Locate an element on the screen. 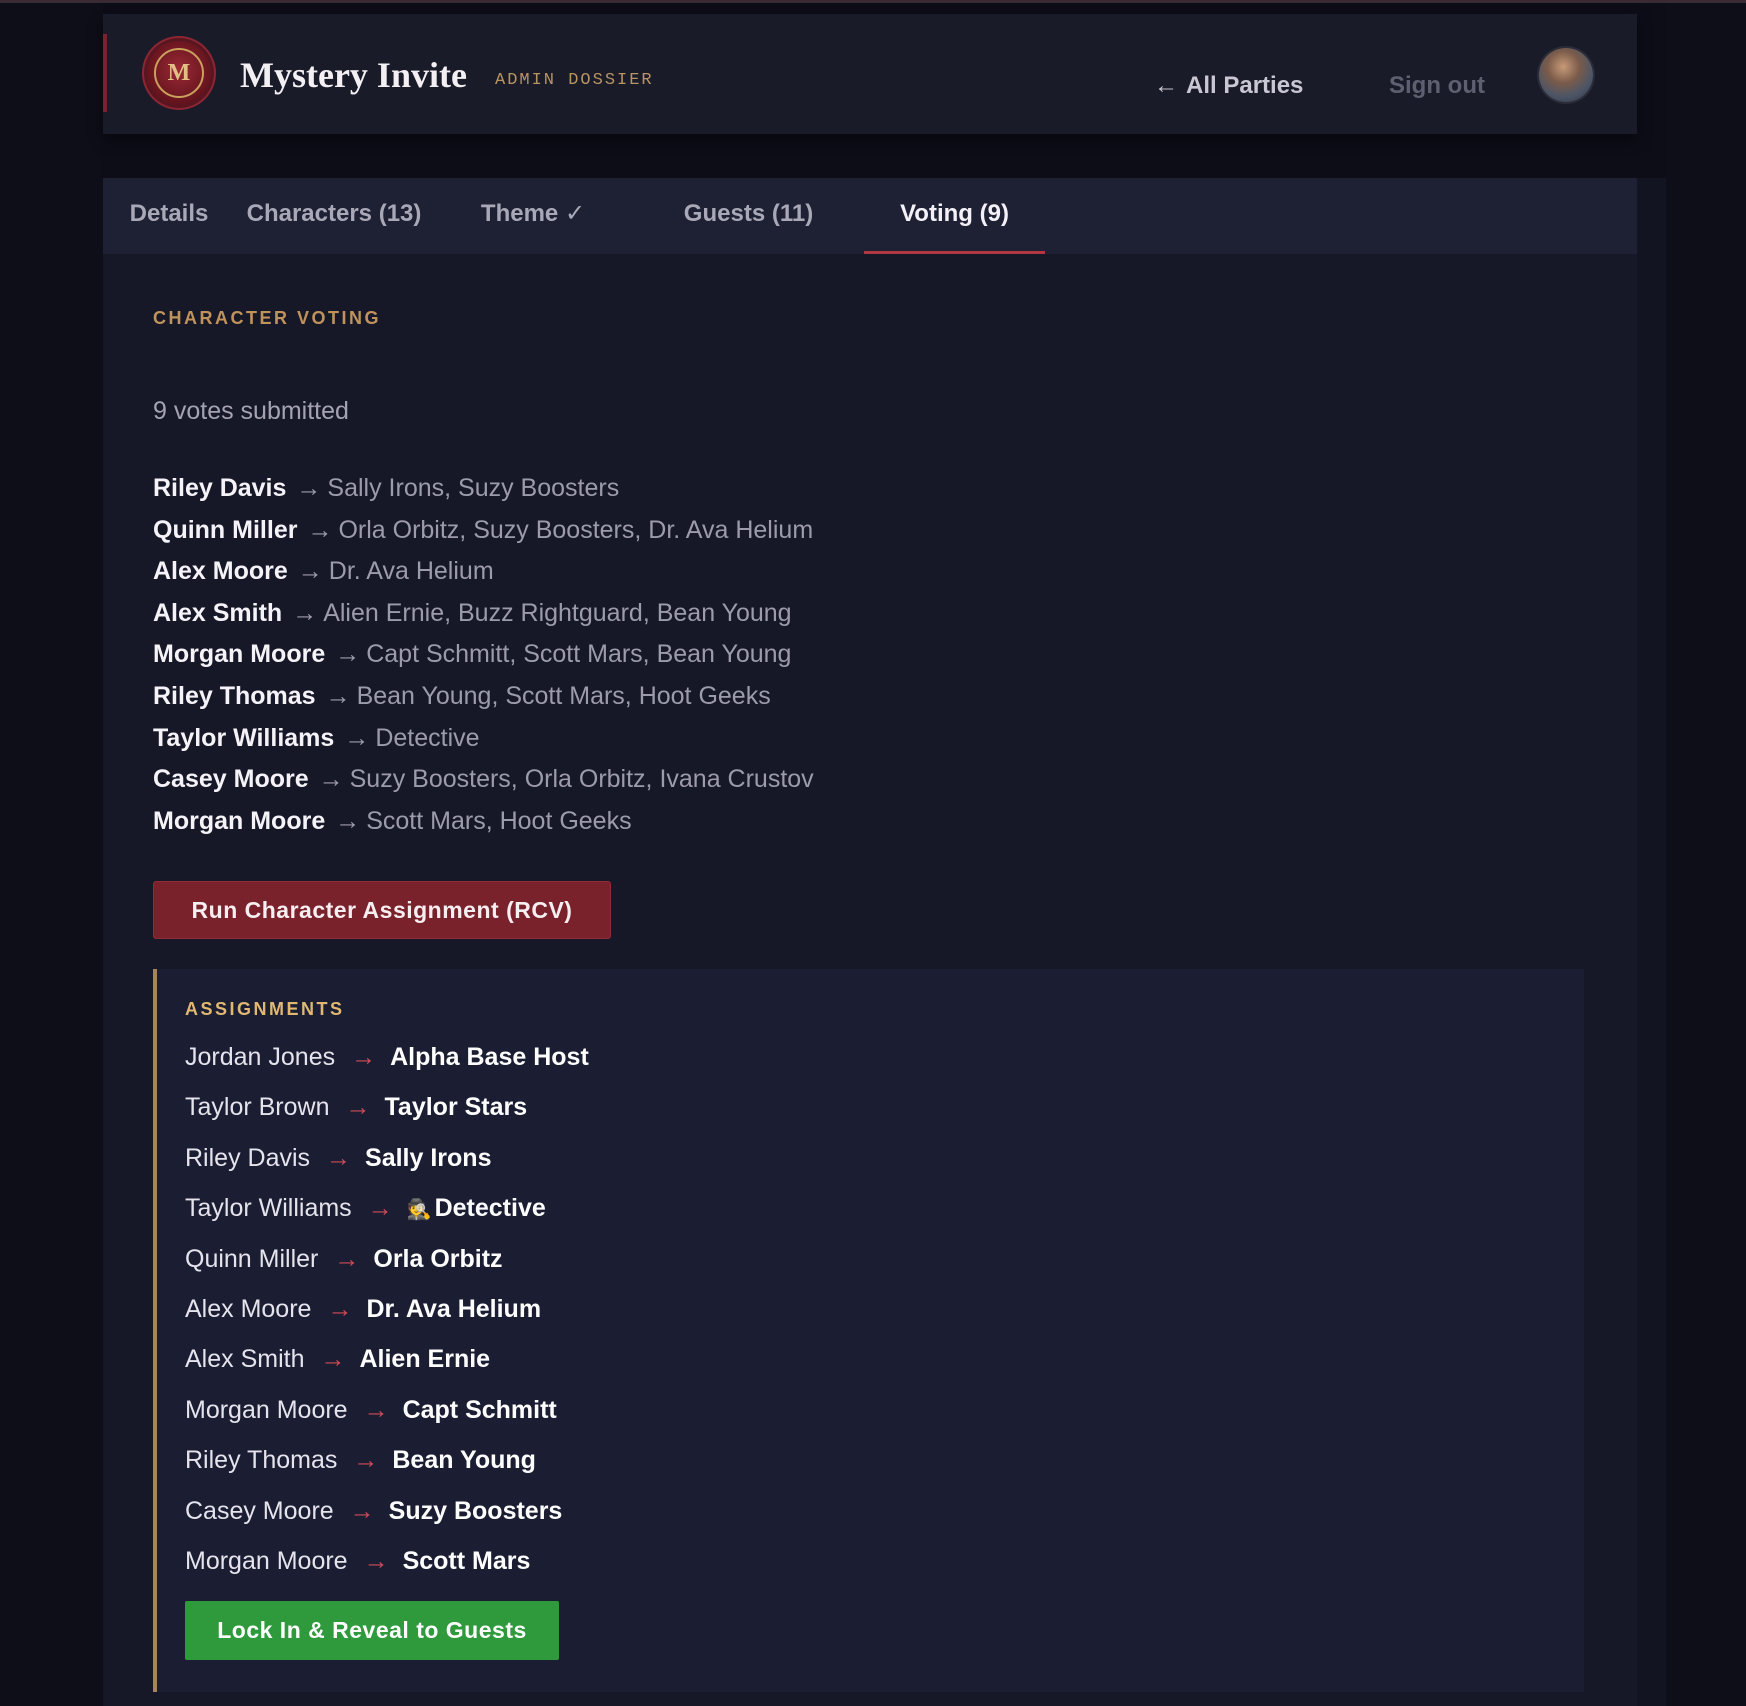  voter-name: Alex Smith is located at coordinates (218, 612).